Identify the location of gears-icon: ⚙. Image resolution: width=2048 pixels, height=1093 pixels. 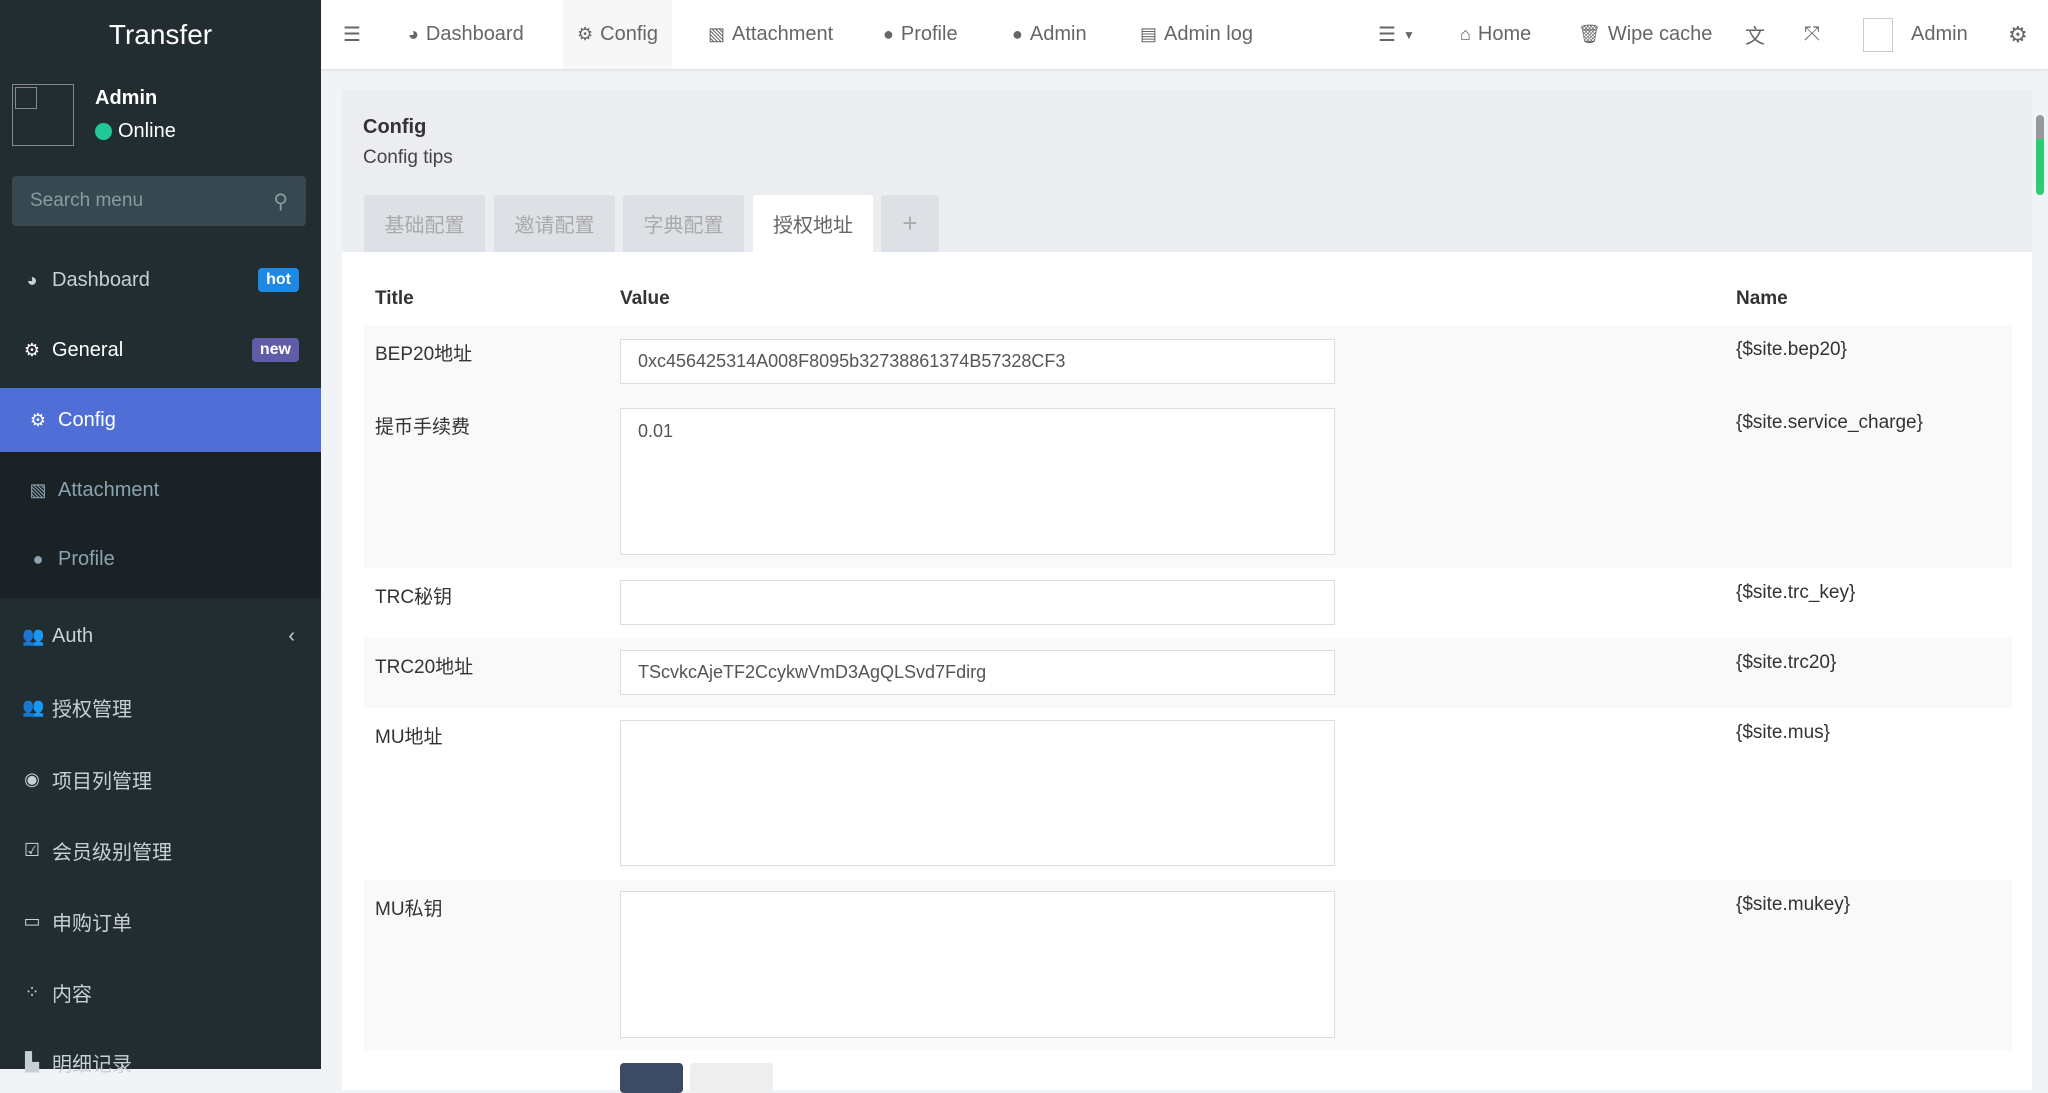
(32, 349).